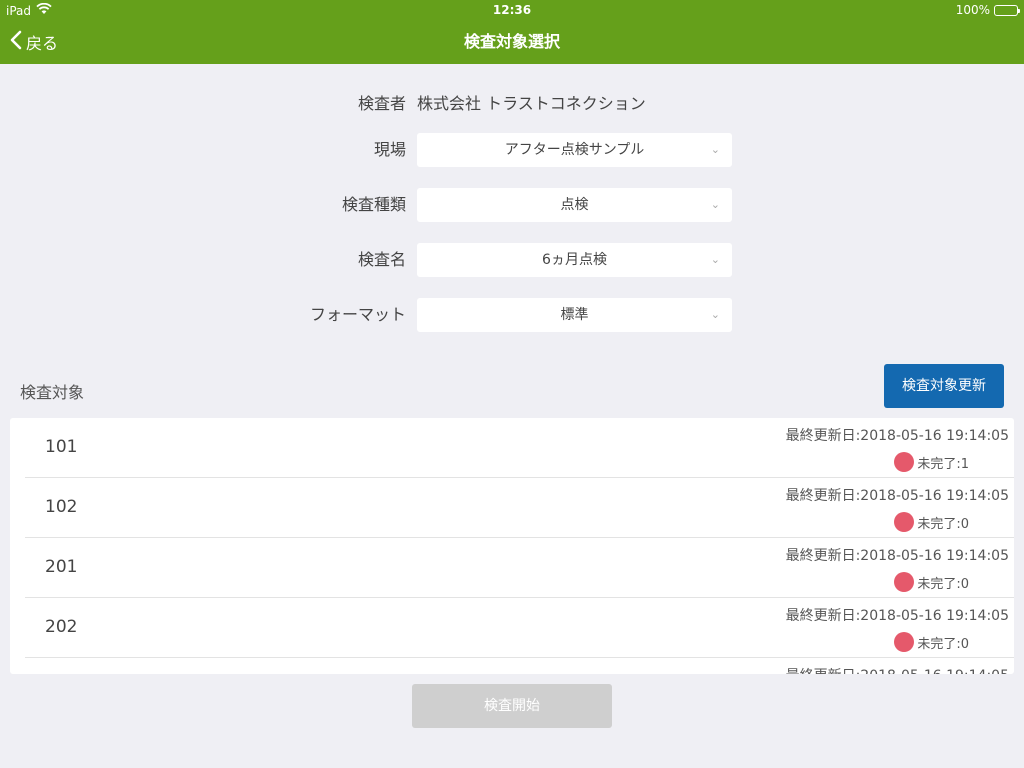 The image size is (1024, 768). Describe the element at coordinates (943, 464) in the screenshot. I see `incomplete-count: 未完了:1` at that location.